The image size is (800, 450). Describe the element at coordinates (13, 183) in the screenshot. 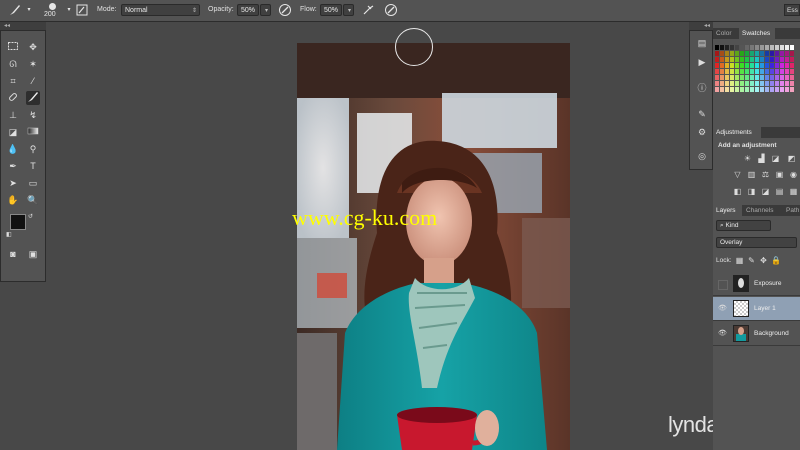

I see `path-selection-tool-icon: ➤` at that location.